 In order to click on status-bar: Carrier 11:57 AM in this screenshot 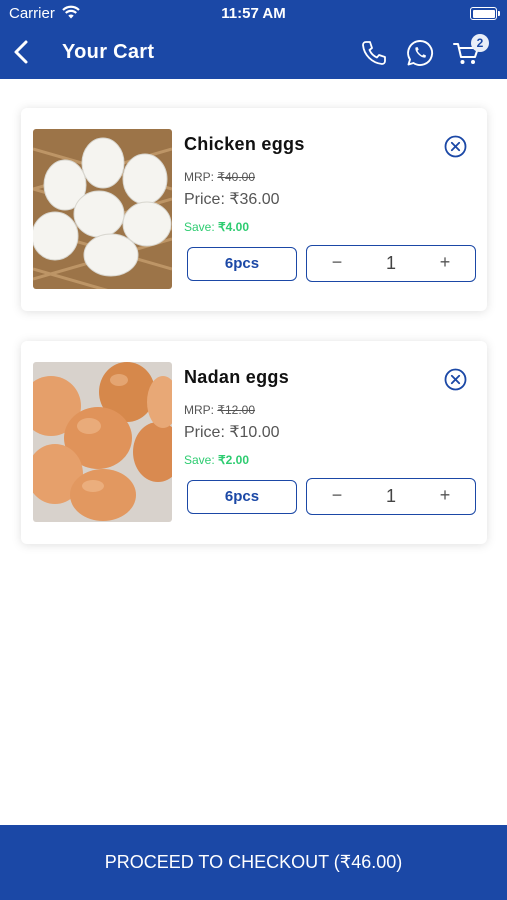, I will do `click(253, 14)`.